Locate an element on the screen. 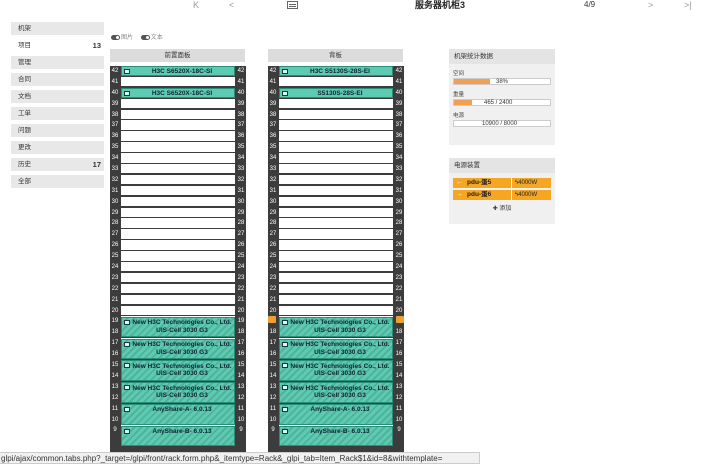 The height and width of the screenshot is (470, 718). rack-device: H3C S5130S-28S-EI is located at coordinates (336, 71).